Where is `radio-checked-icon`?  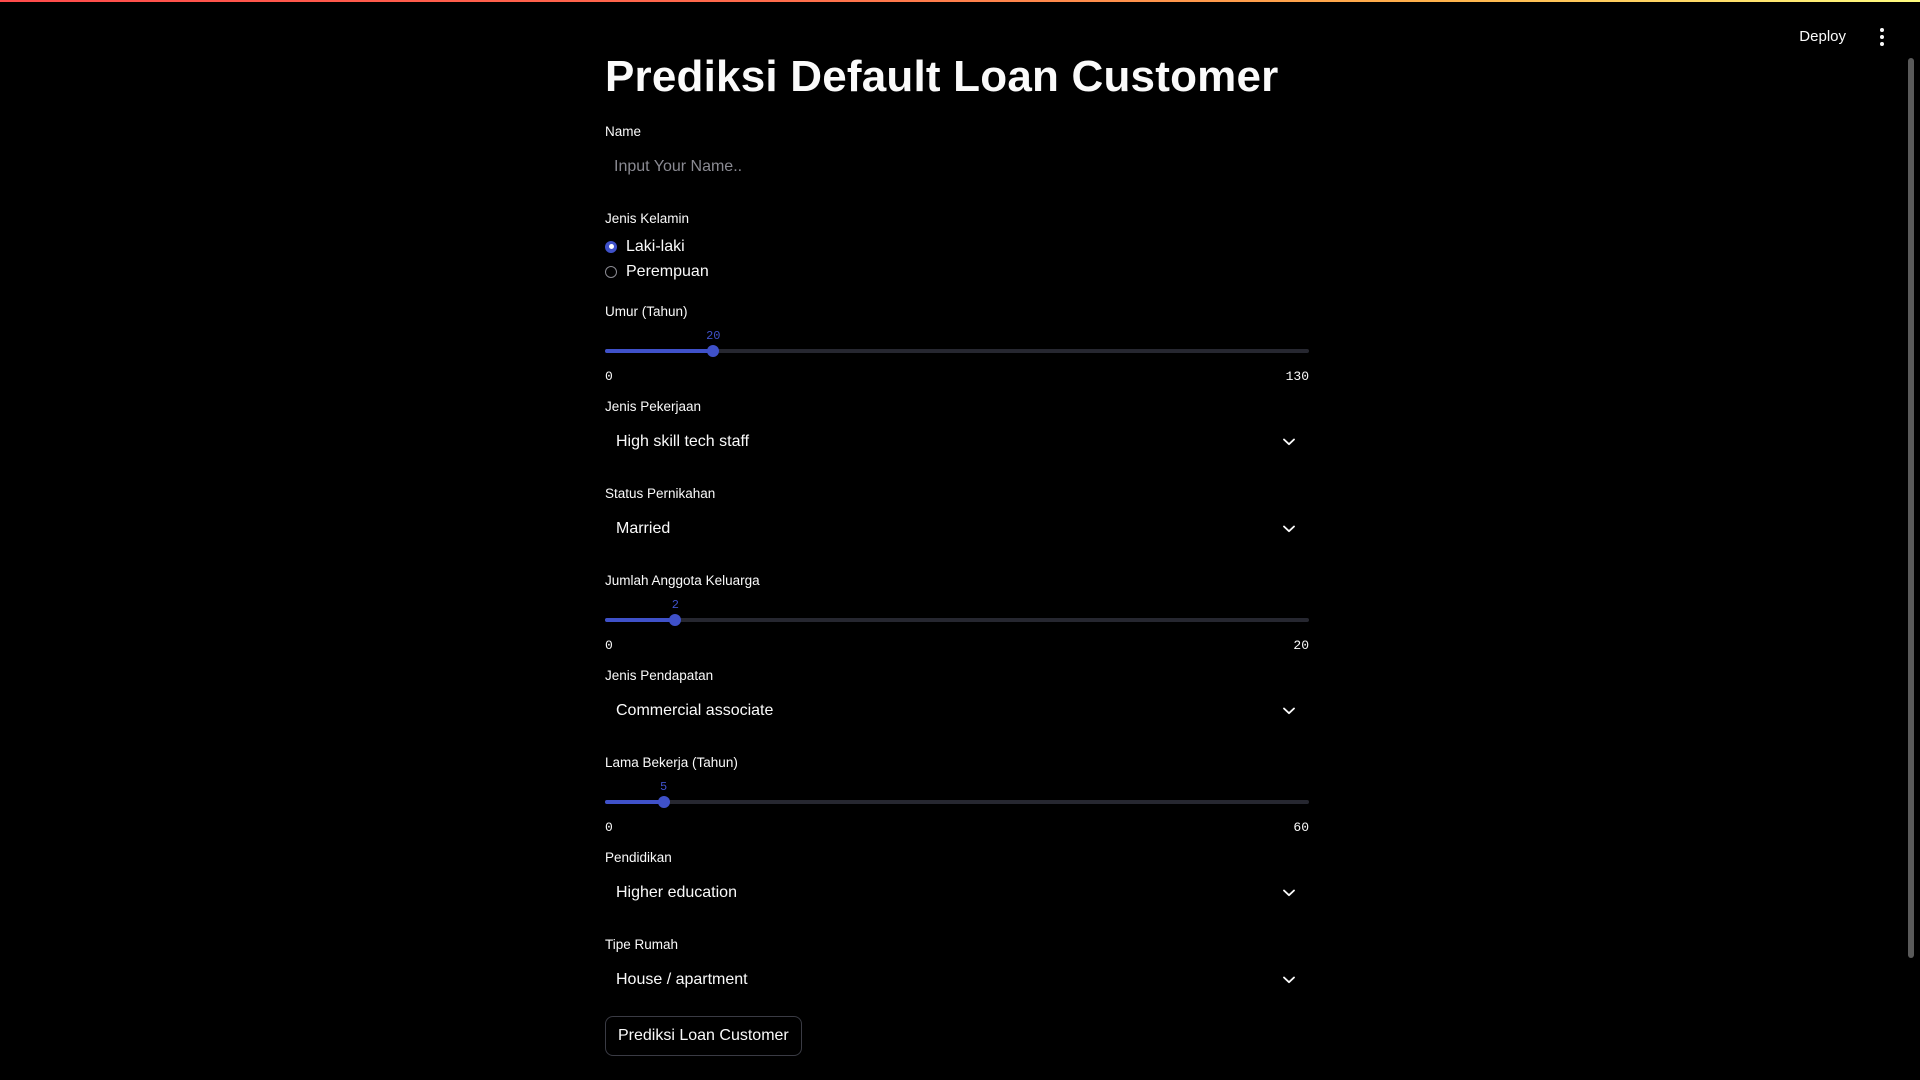
radio-checked-icon is located at coordinates (611, 246).